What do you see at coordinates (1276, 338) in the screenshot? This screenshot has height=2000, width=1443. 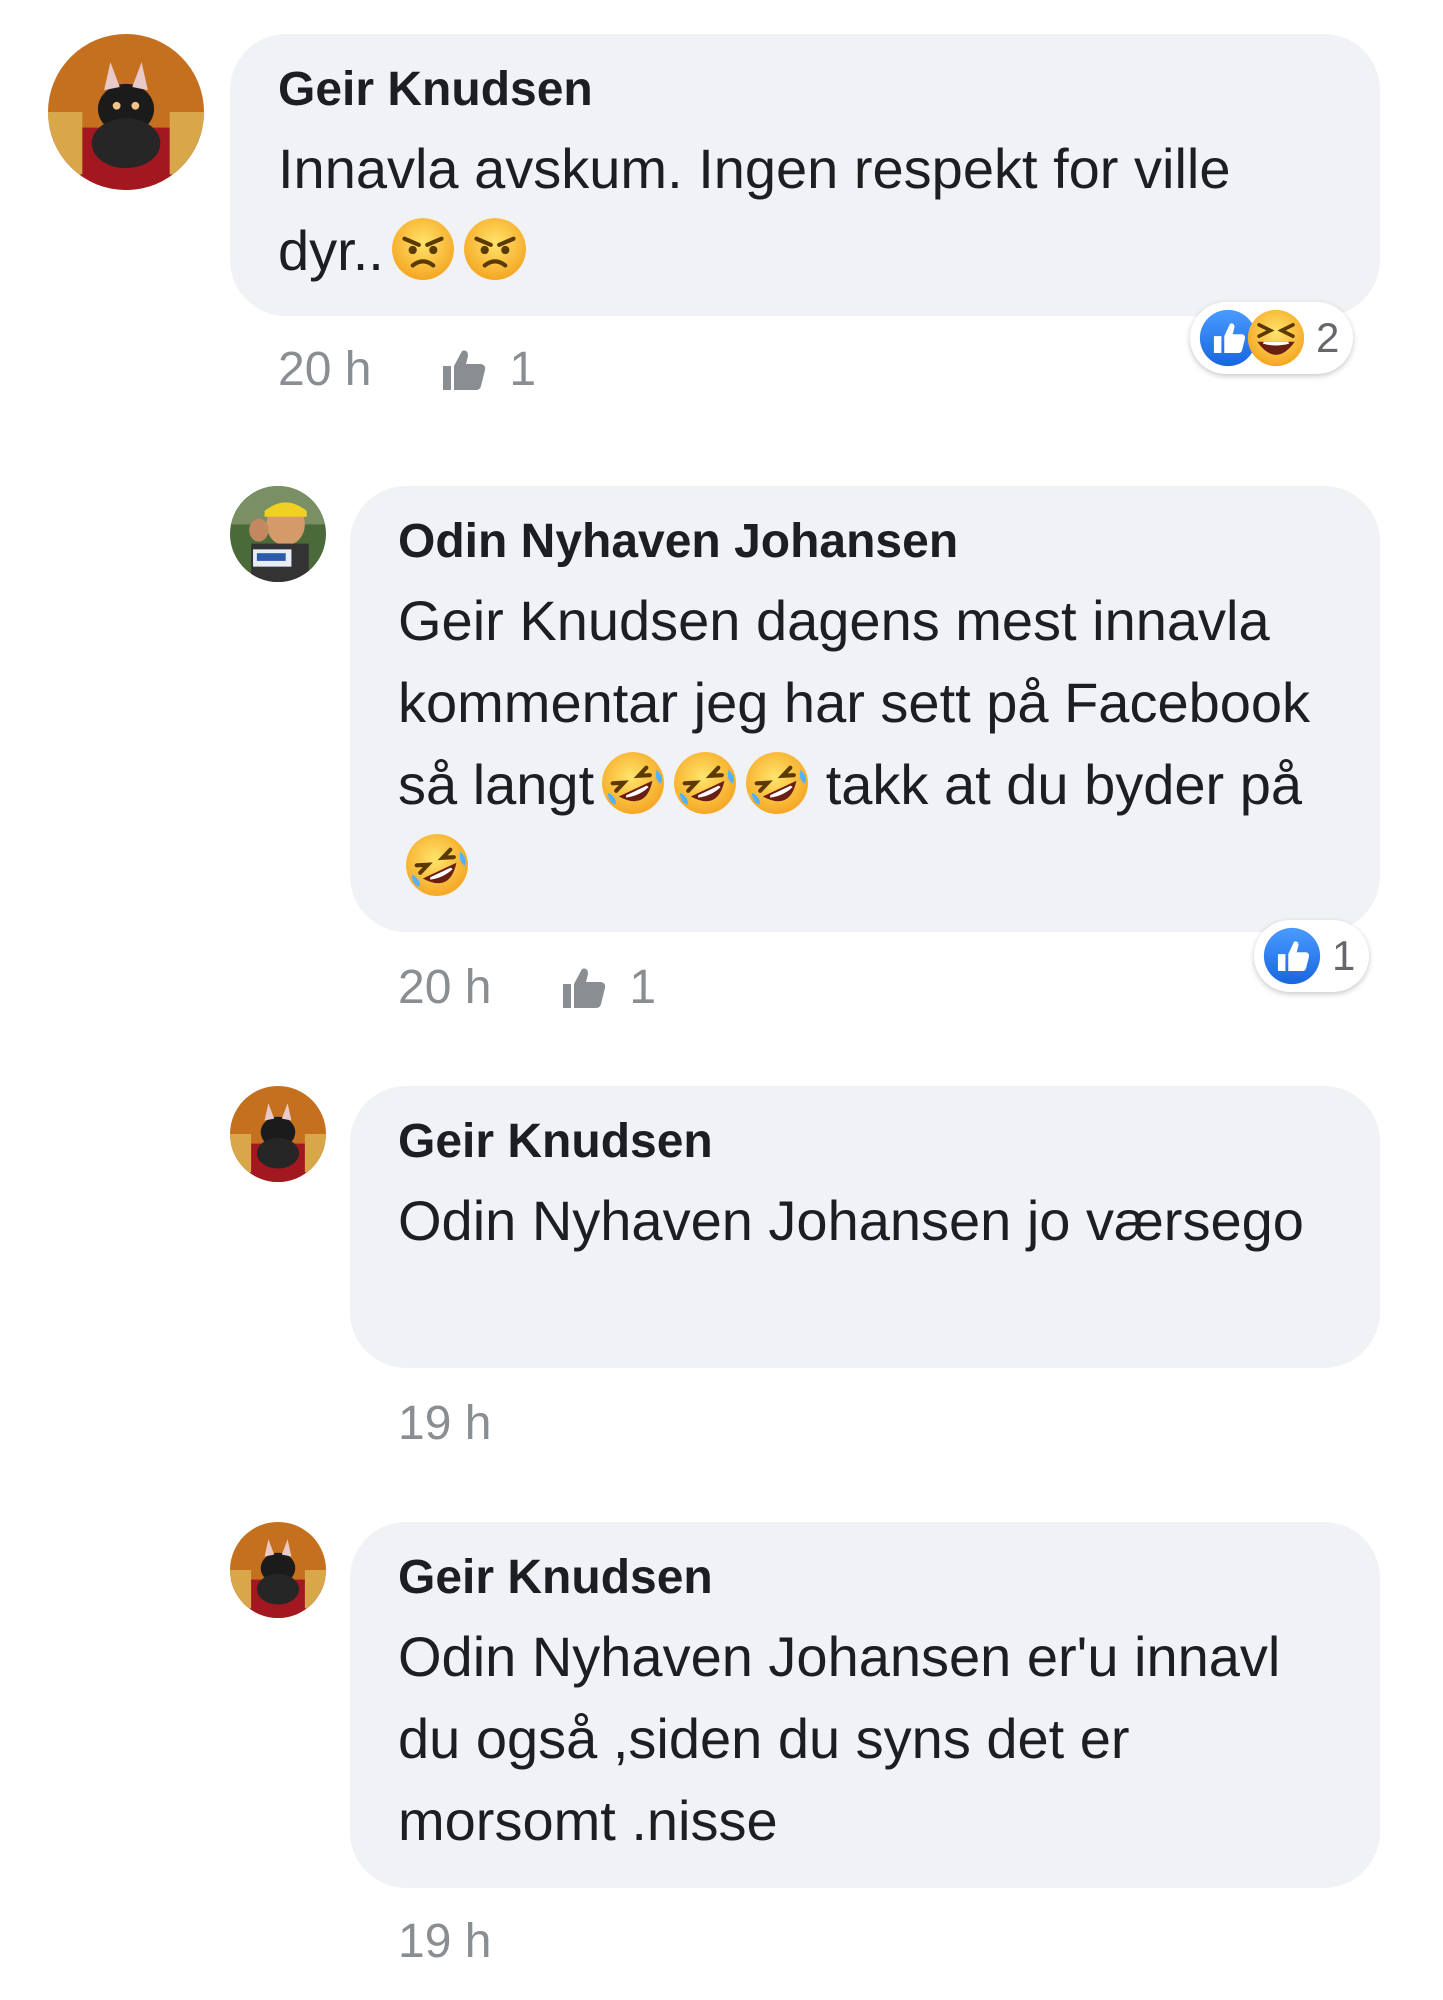 I see `haha-reaction-icon` at bounding box center [1276, 338].